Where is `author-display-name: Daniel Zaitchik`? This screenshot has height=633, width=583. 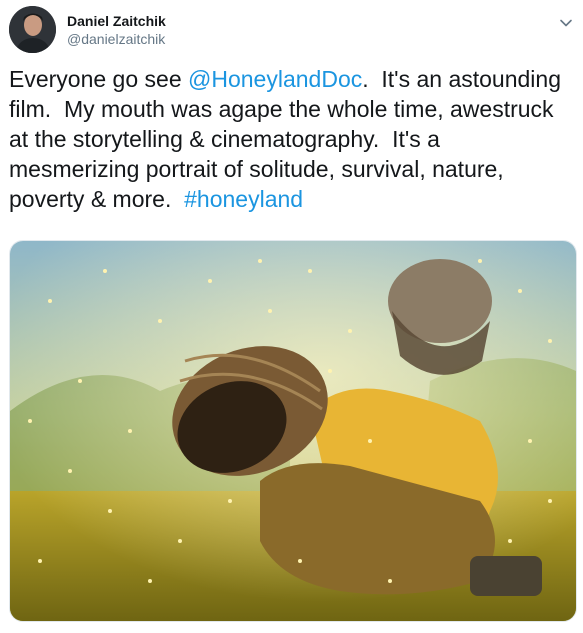 author-display-name: Daniel Zaitchik is located at coordinates (116, 21).